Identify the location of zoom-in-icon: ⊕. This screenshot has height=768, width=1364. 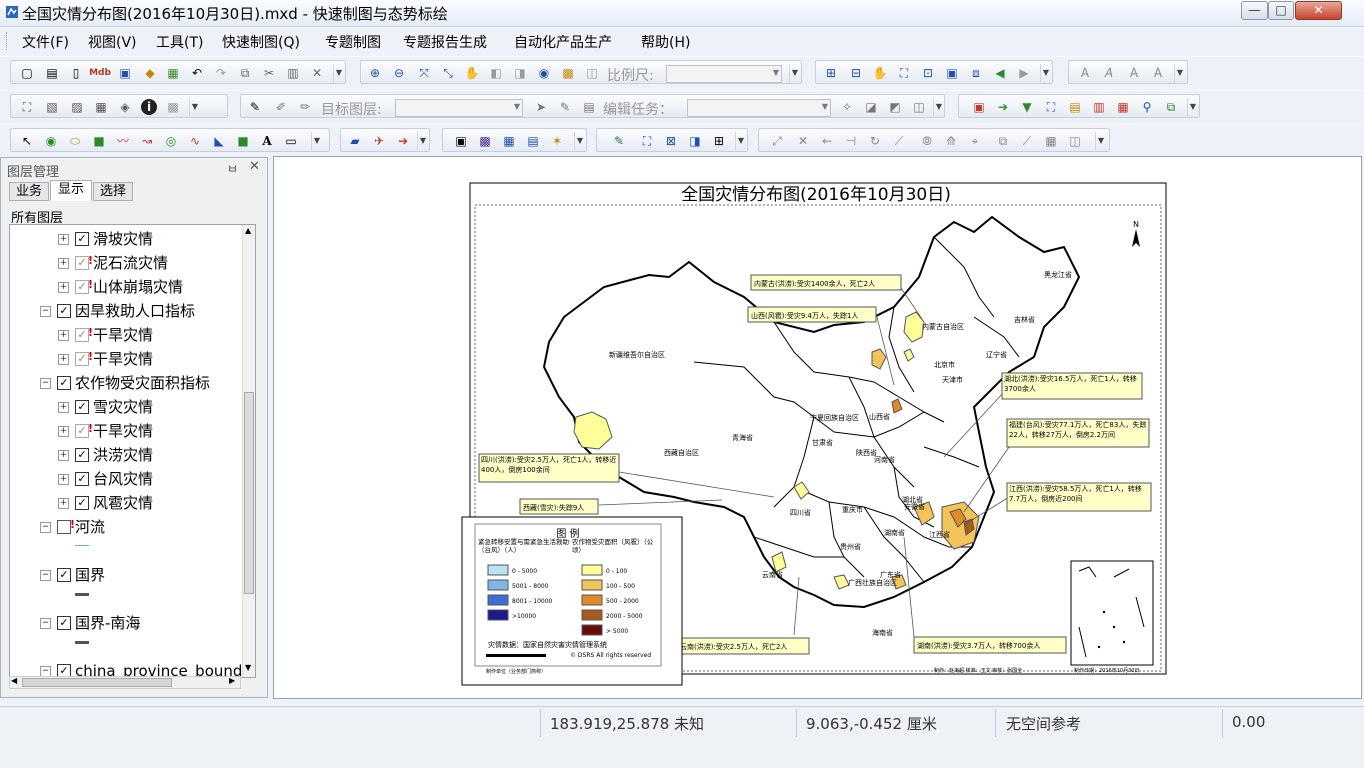
(375, 73).